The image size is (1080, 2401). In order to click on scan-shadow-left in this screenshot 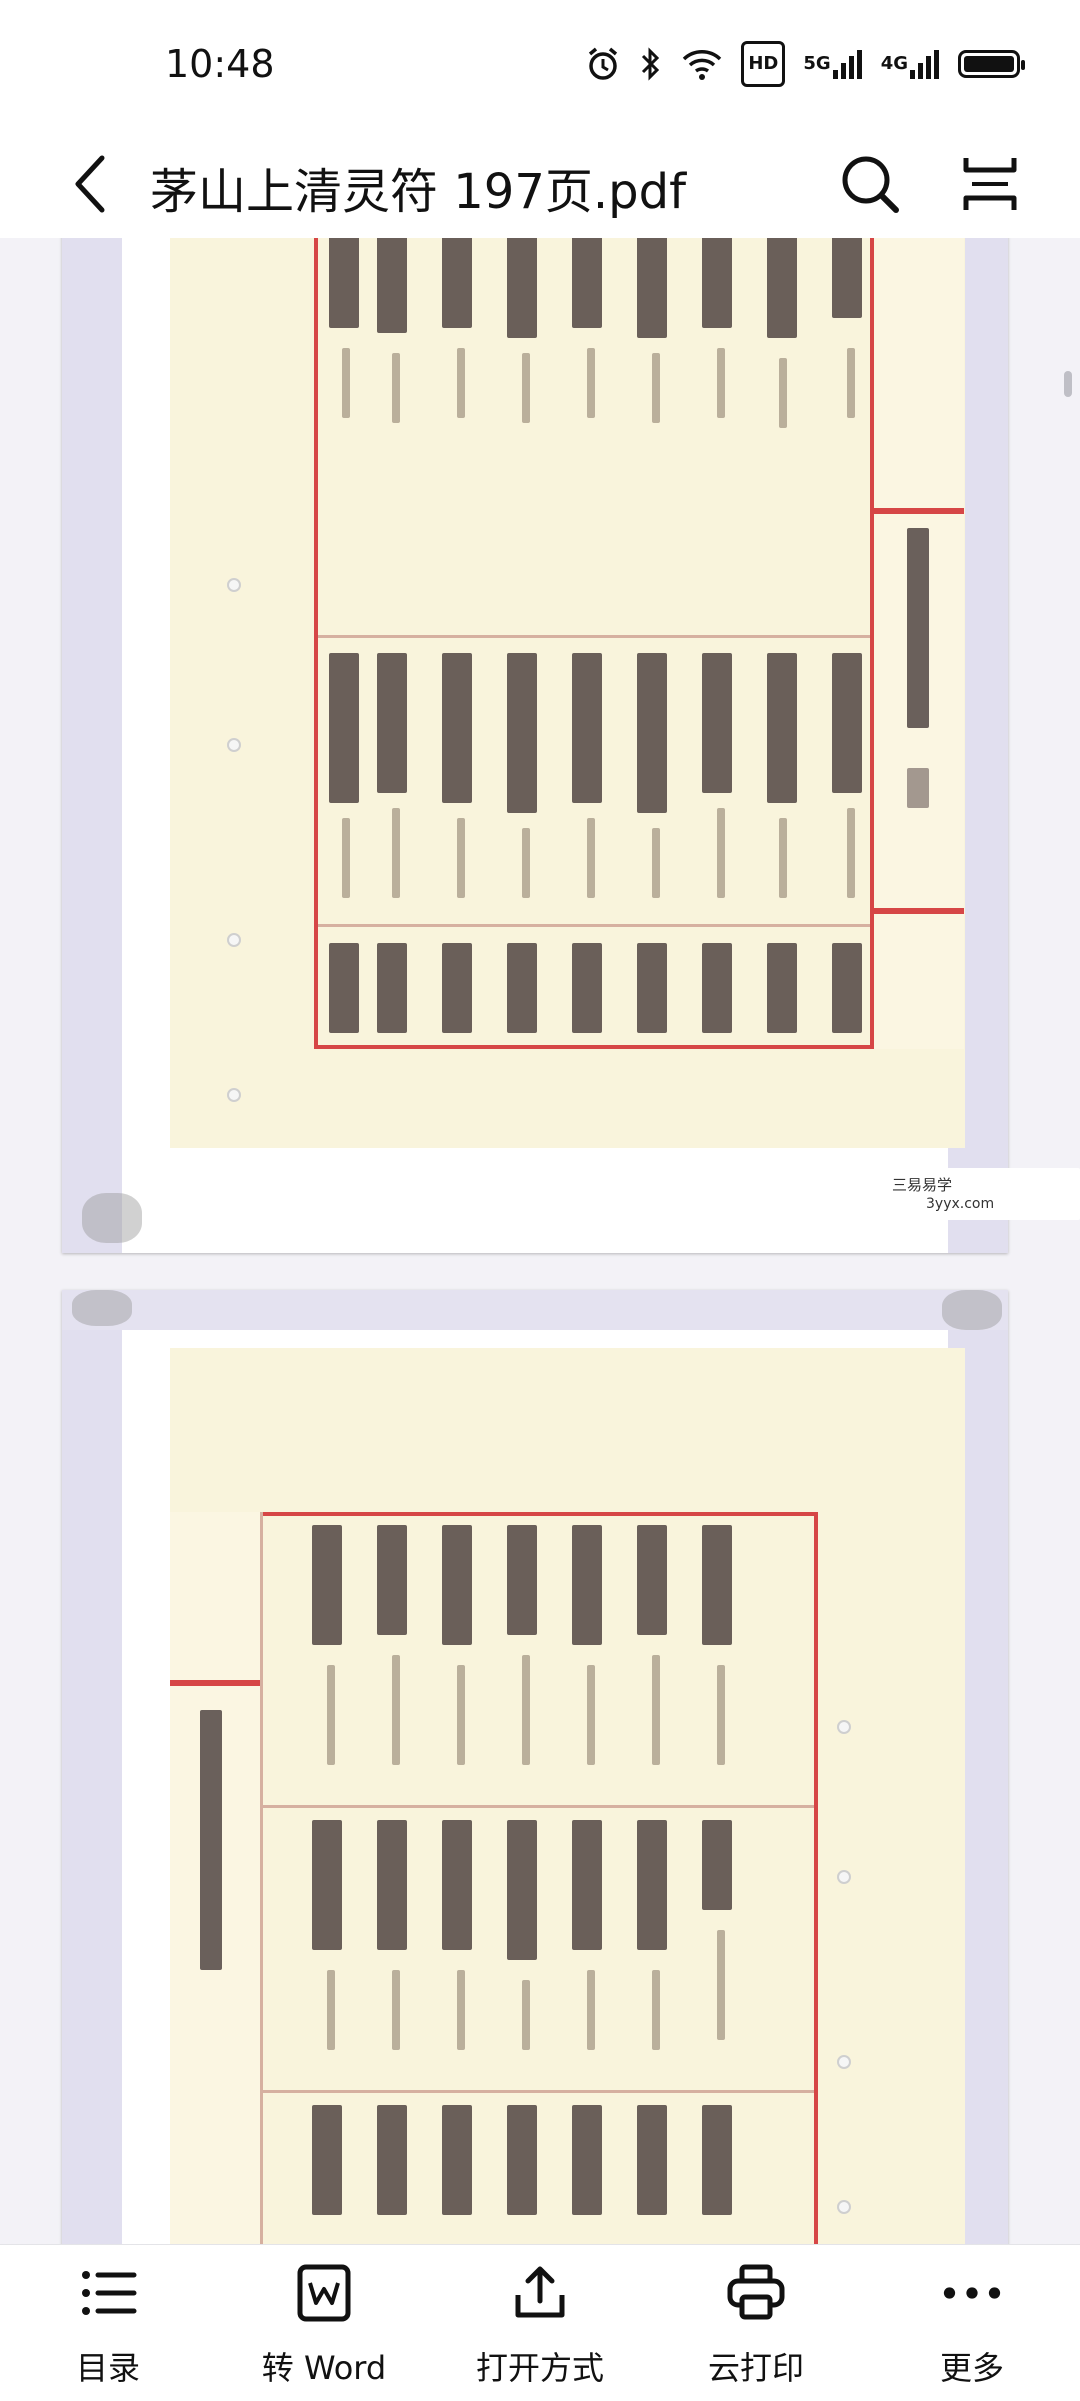, I will do `click(92, 1767)`.